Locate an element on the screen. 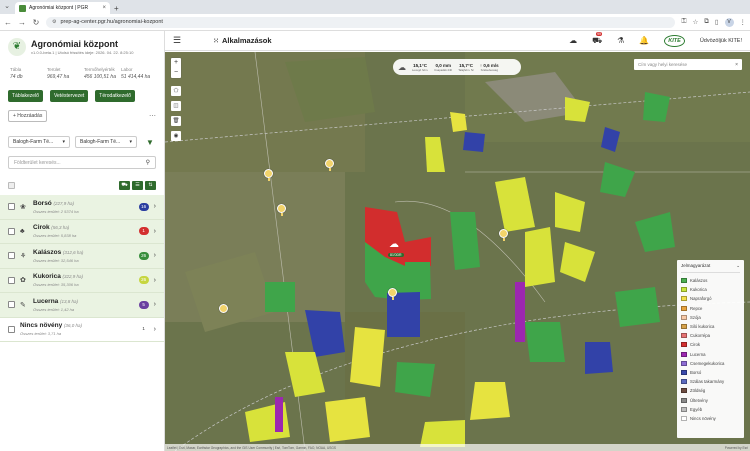  key-icon: ⚿ is located at coordinates (683, 22).